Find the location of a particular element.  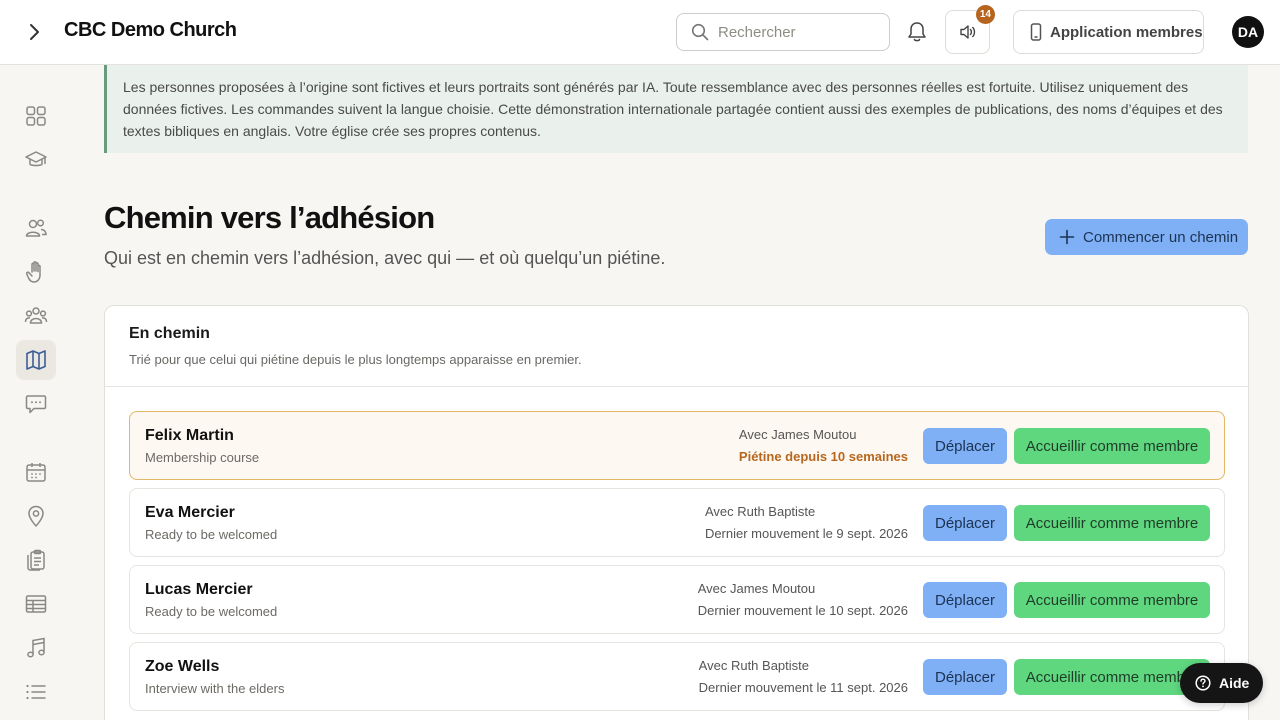

phone-icon is located at coordinates (1036, 32).